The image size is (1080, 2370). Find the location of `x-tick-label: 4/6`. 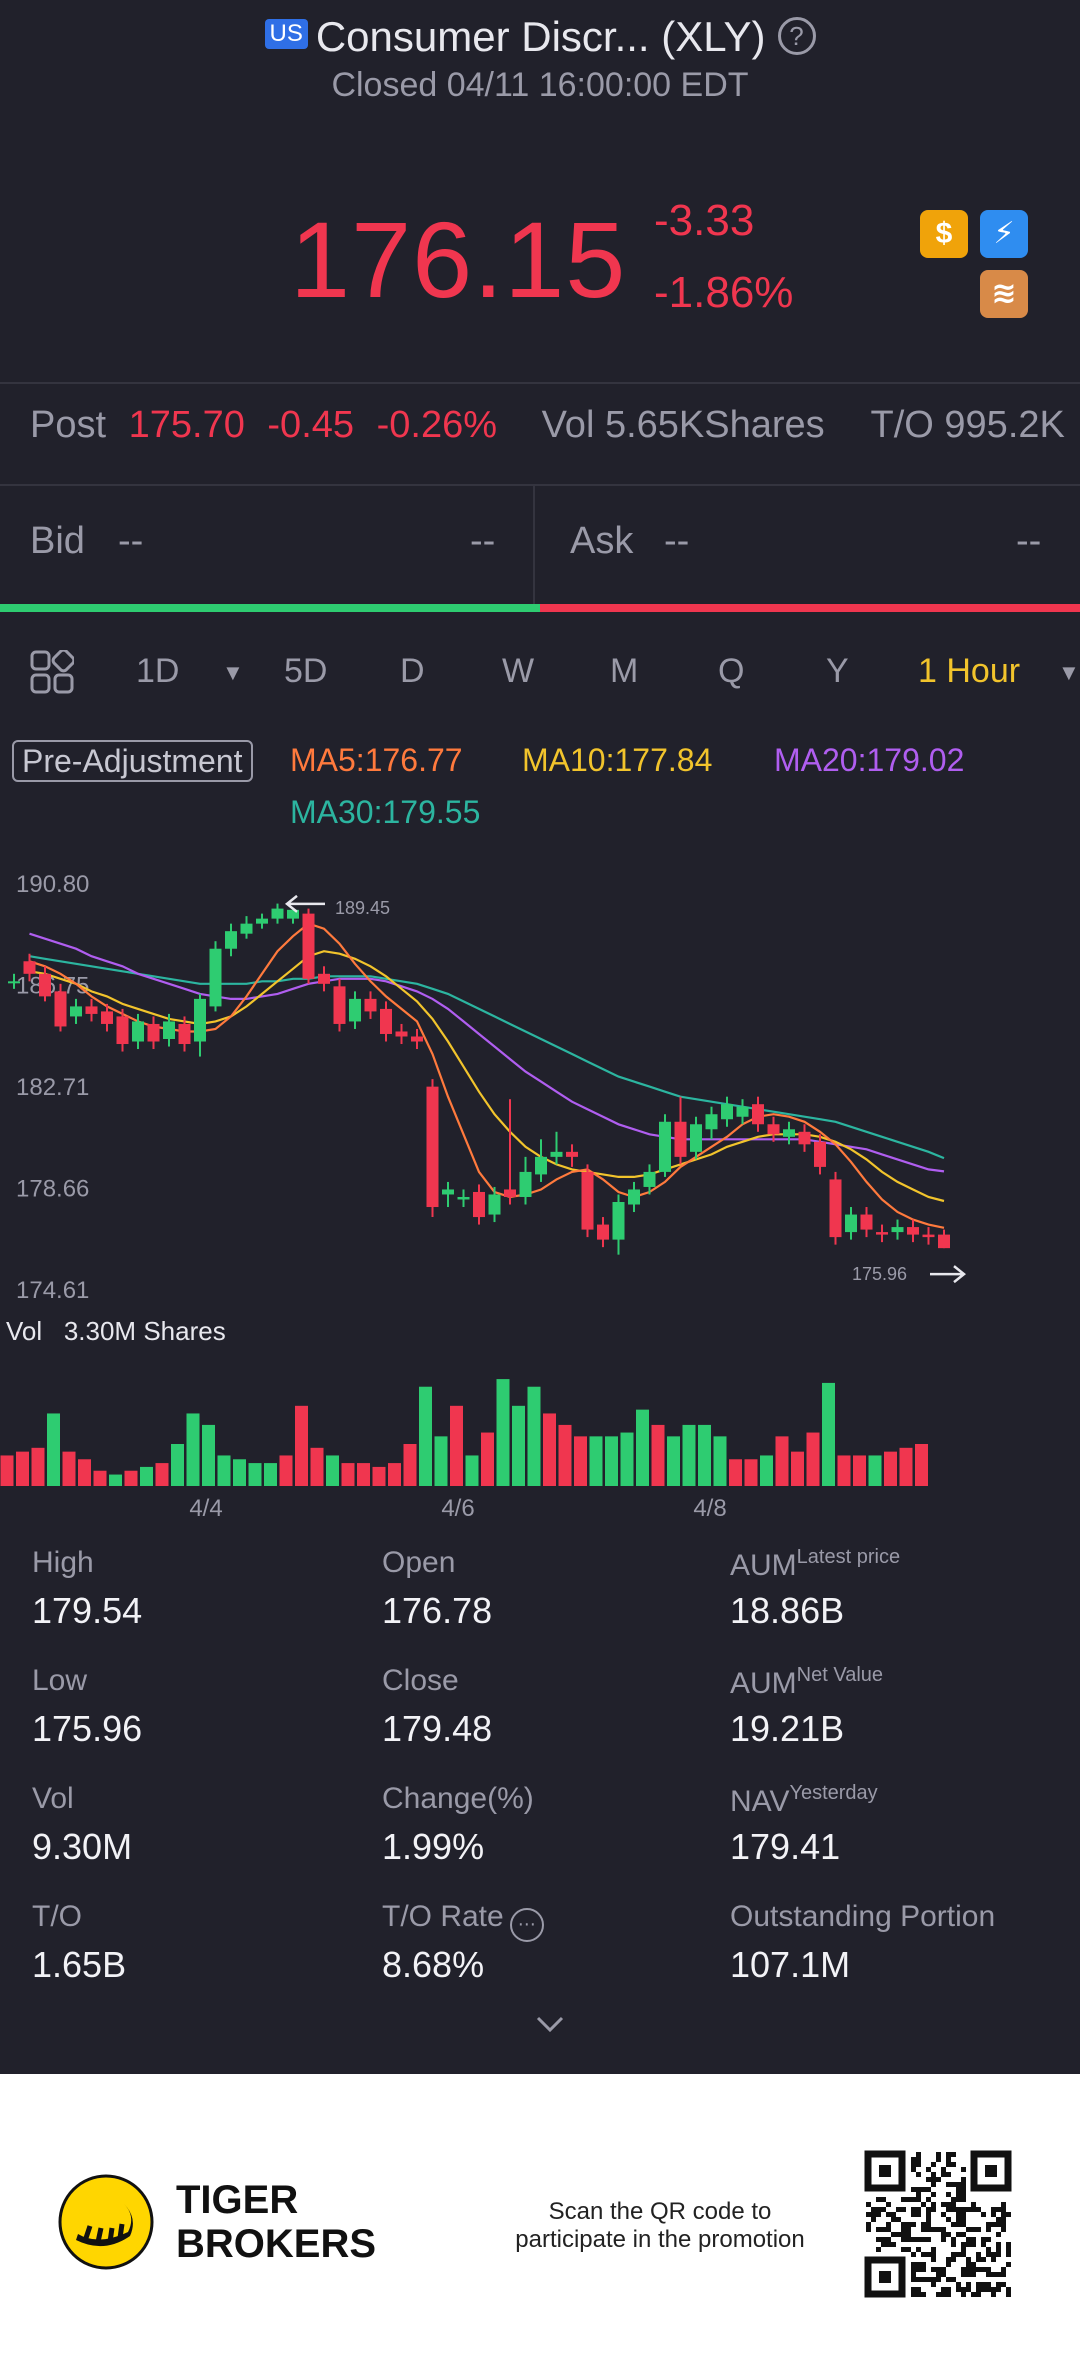

x-tick-label: 4/6 is located at coordinates (457, 1508).